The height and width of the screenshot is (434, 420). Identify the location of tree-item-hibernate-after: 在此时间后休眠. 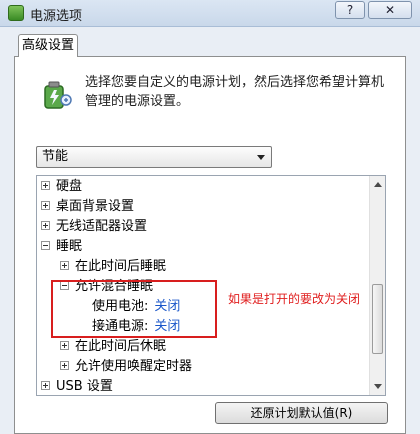
(113, 347).